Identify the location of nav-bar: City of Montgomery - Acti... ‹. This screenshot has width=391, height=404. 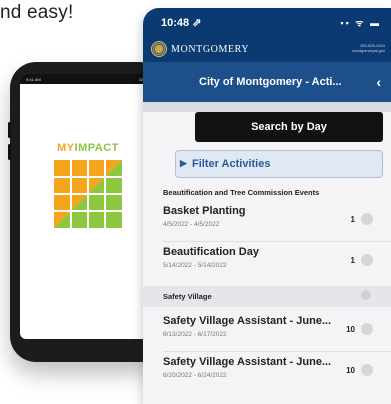
(267, 82).